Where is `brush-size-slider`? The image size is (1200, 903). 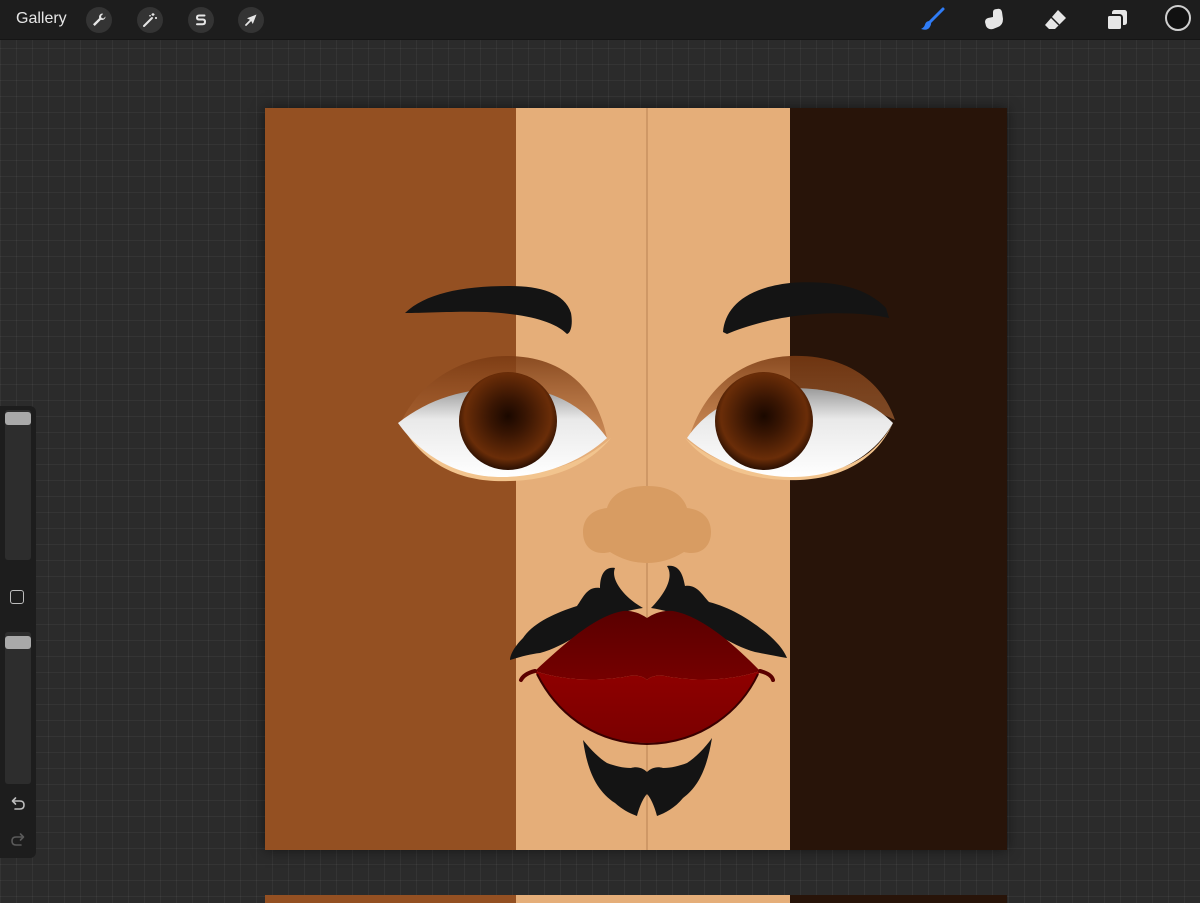
brush-size-slider is located at coordinates (18, 485).